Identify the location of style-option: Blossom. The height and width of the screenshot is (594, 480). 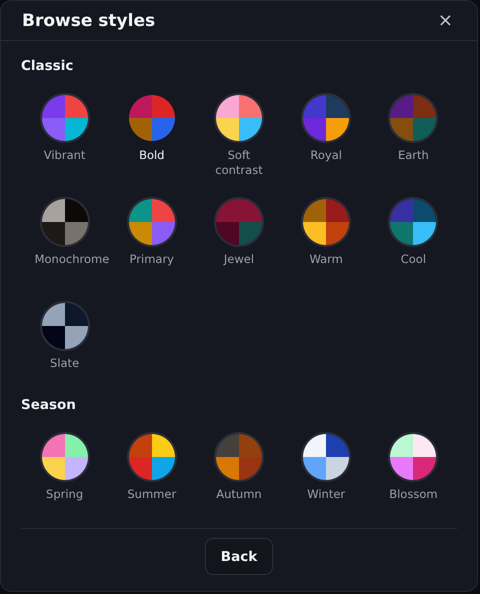
(413, 473).